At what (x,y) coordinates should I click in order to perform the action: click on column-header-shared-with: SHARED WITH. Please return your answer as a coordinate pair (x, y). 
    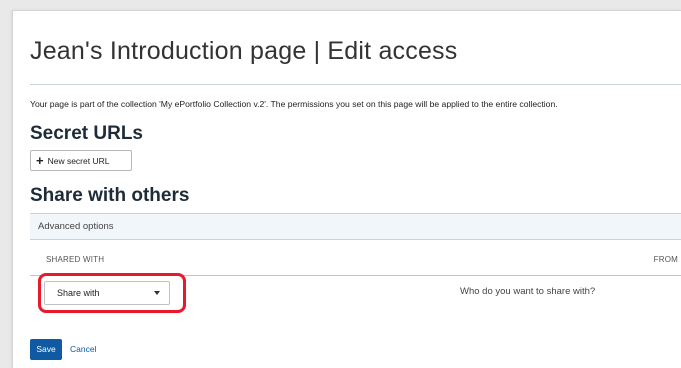
    Looking at the image, I should click on (75, 259).